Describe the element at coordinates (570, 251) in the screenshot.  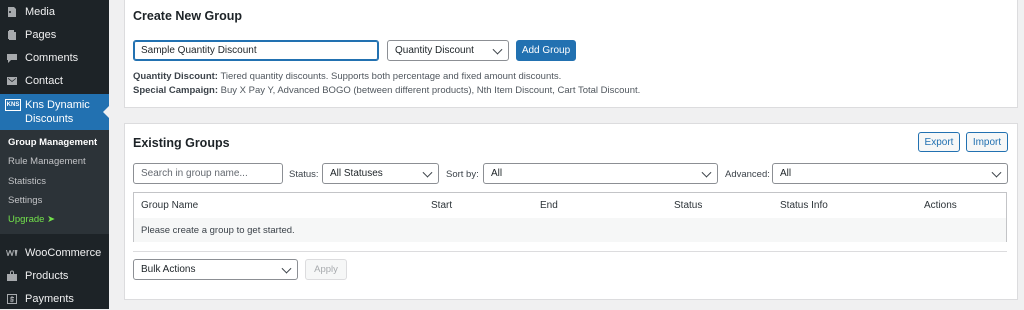
I see `table-divider` at that location.